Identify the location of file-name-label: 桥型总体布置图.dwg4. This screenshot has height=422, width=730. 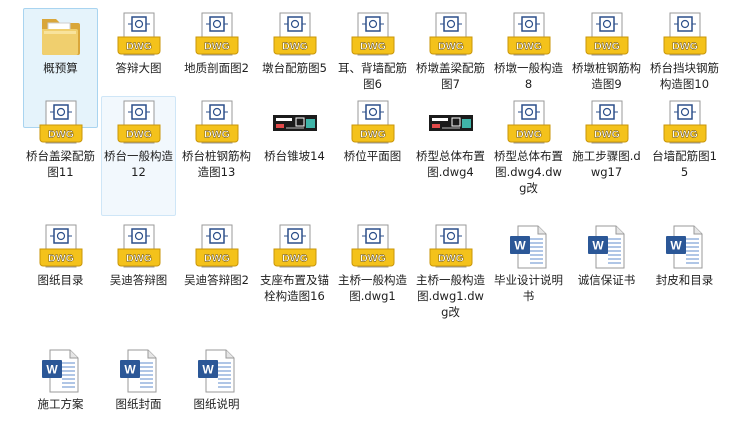
(450, 164).